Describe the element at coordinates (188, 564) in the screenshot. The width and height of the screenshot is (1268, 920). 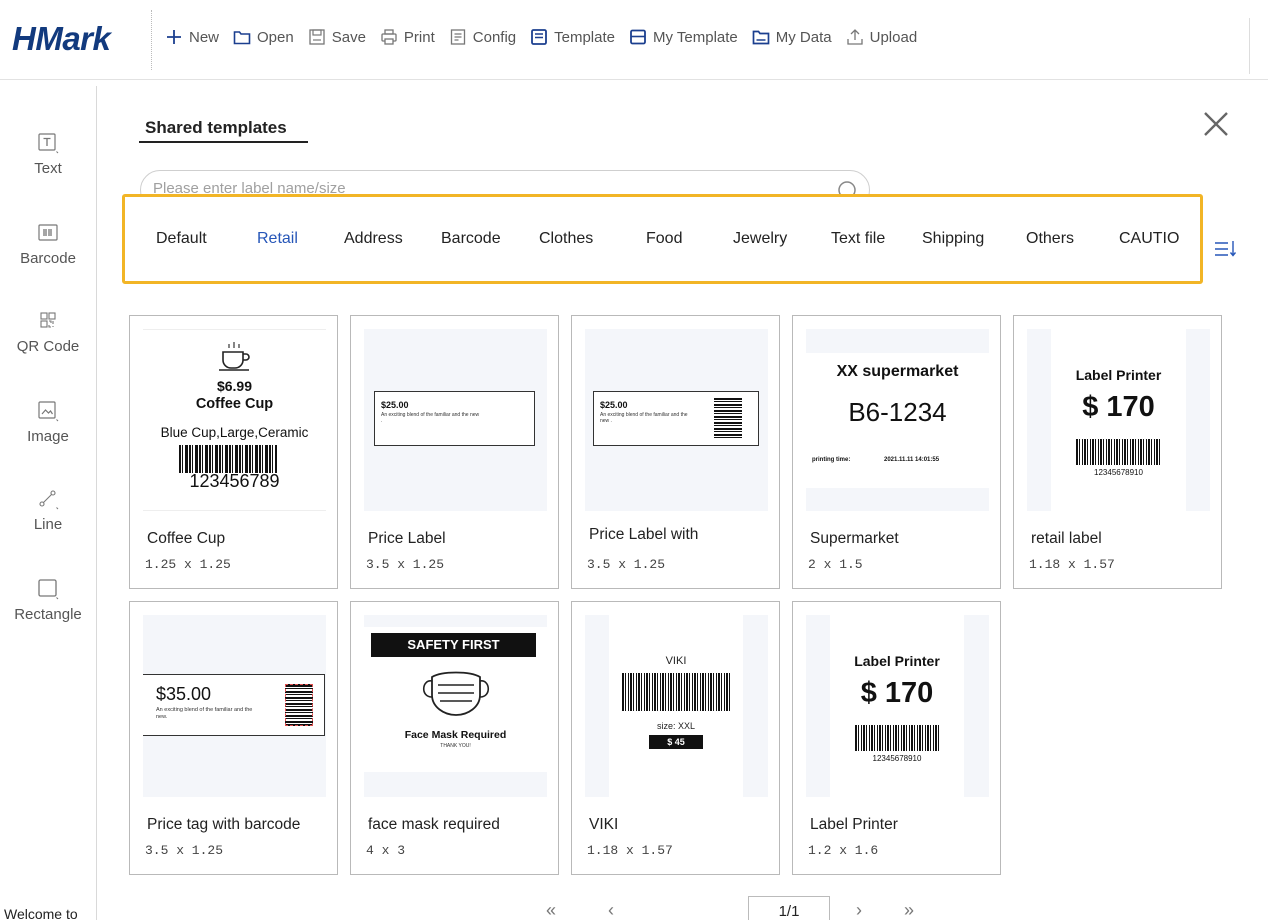
I see `template-size: 1.25 x 1.25` at that location.